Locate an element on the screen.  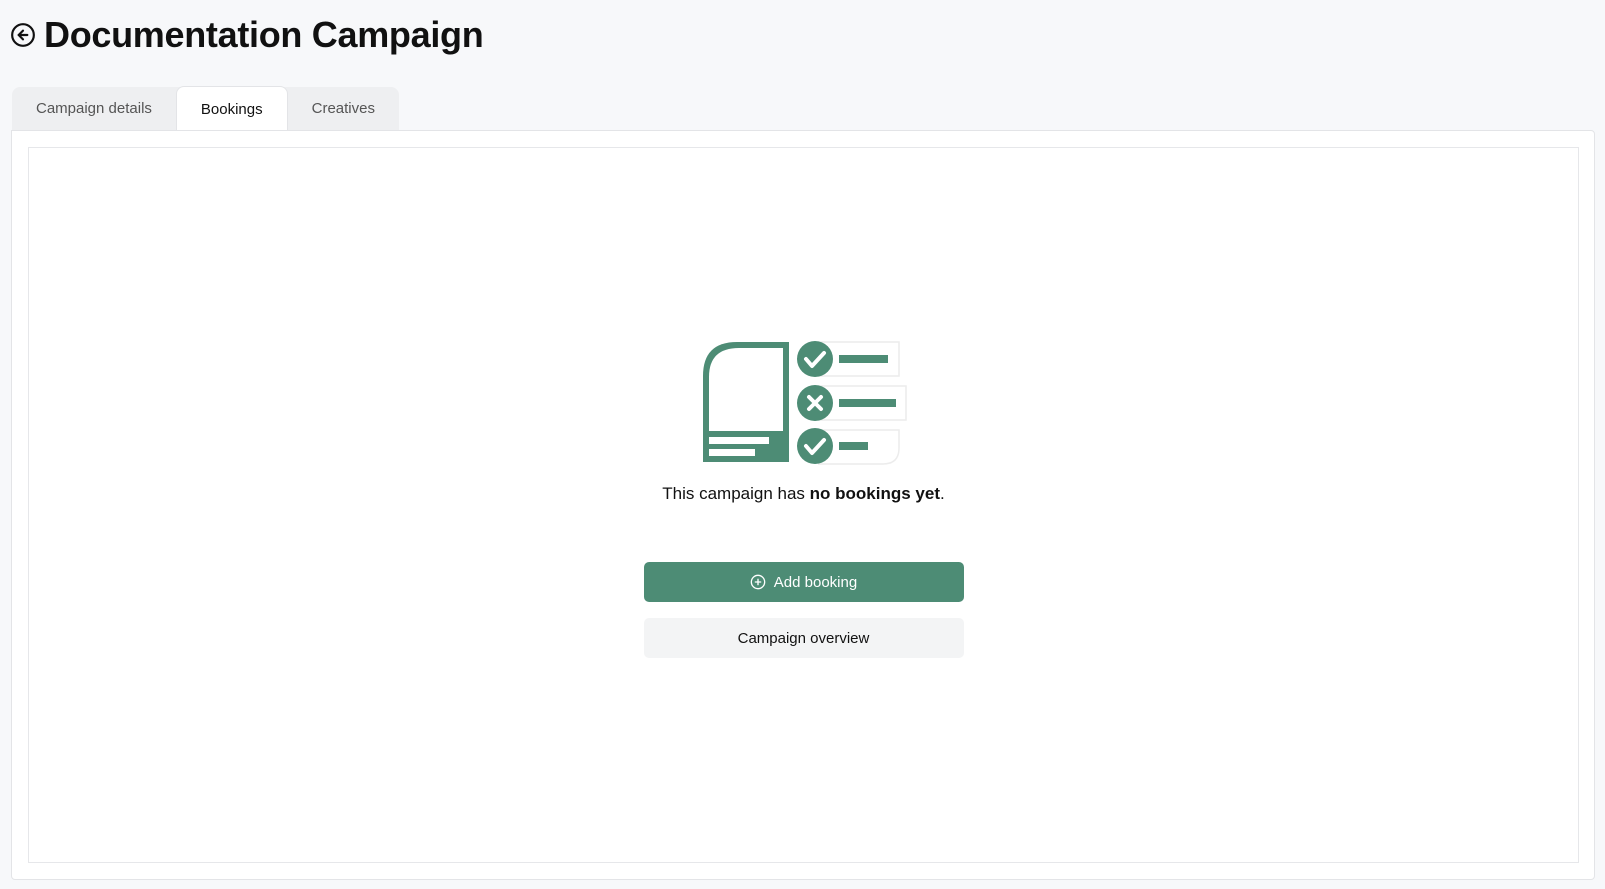
empty-message-suffix: . is located at coordinates (942, 493).